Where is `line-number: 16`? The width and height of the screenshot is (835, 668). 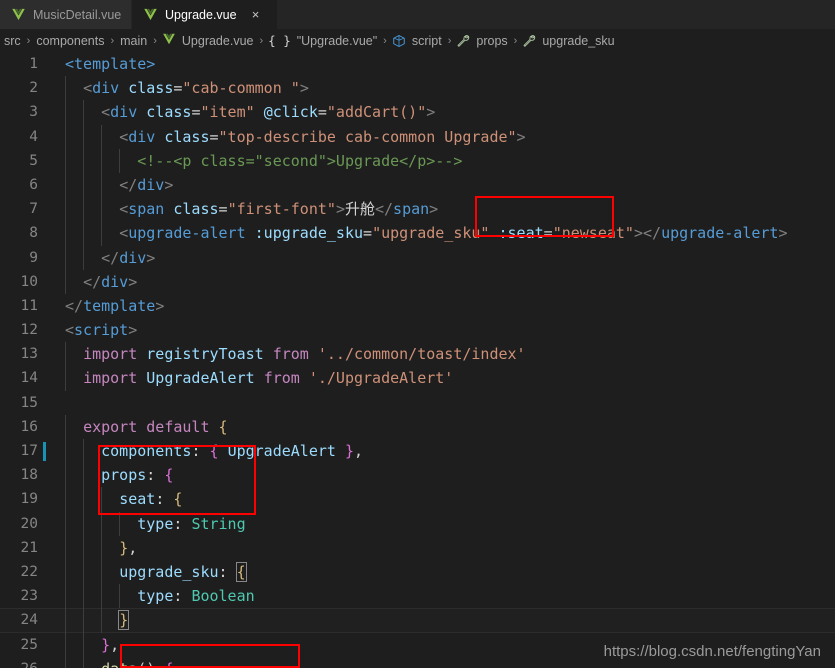
line-number: 16 is located at coordinates (29, 426).